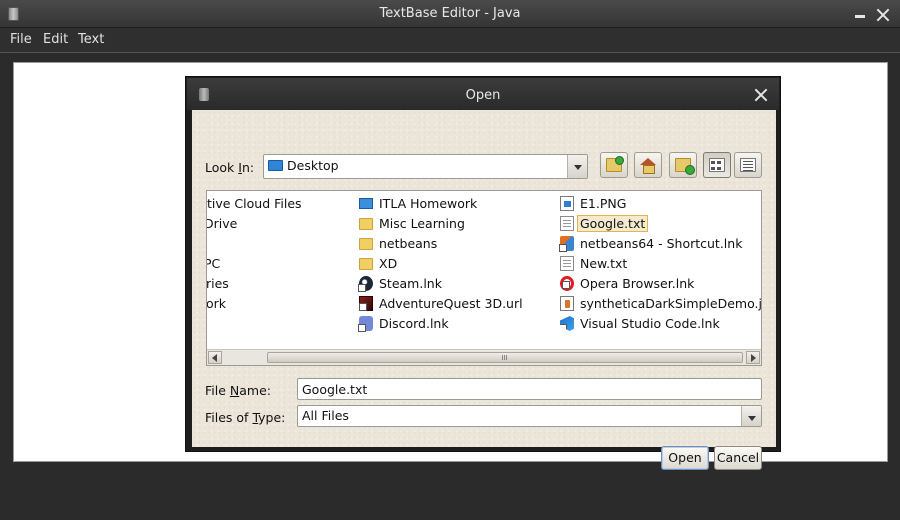 The height and width of the screenshot is (520, 900). Describe the element at coordinates (860, 15) in the screenshot. I see `minimize-icon` at that location.